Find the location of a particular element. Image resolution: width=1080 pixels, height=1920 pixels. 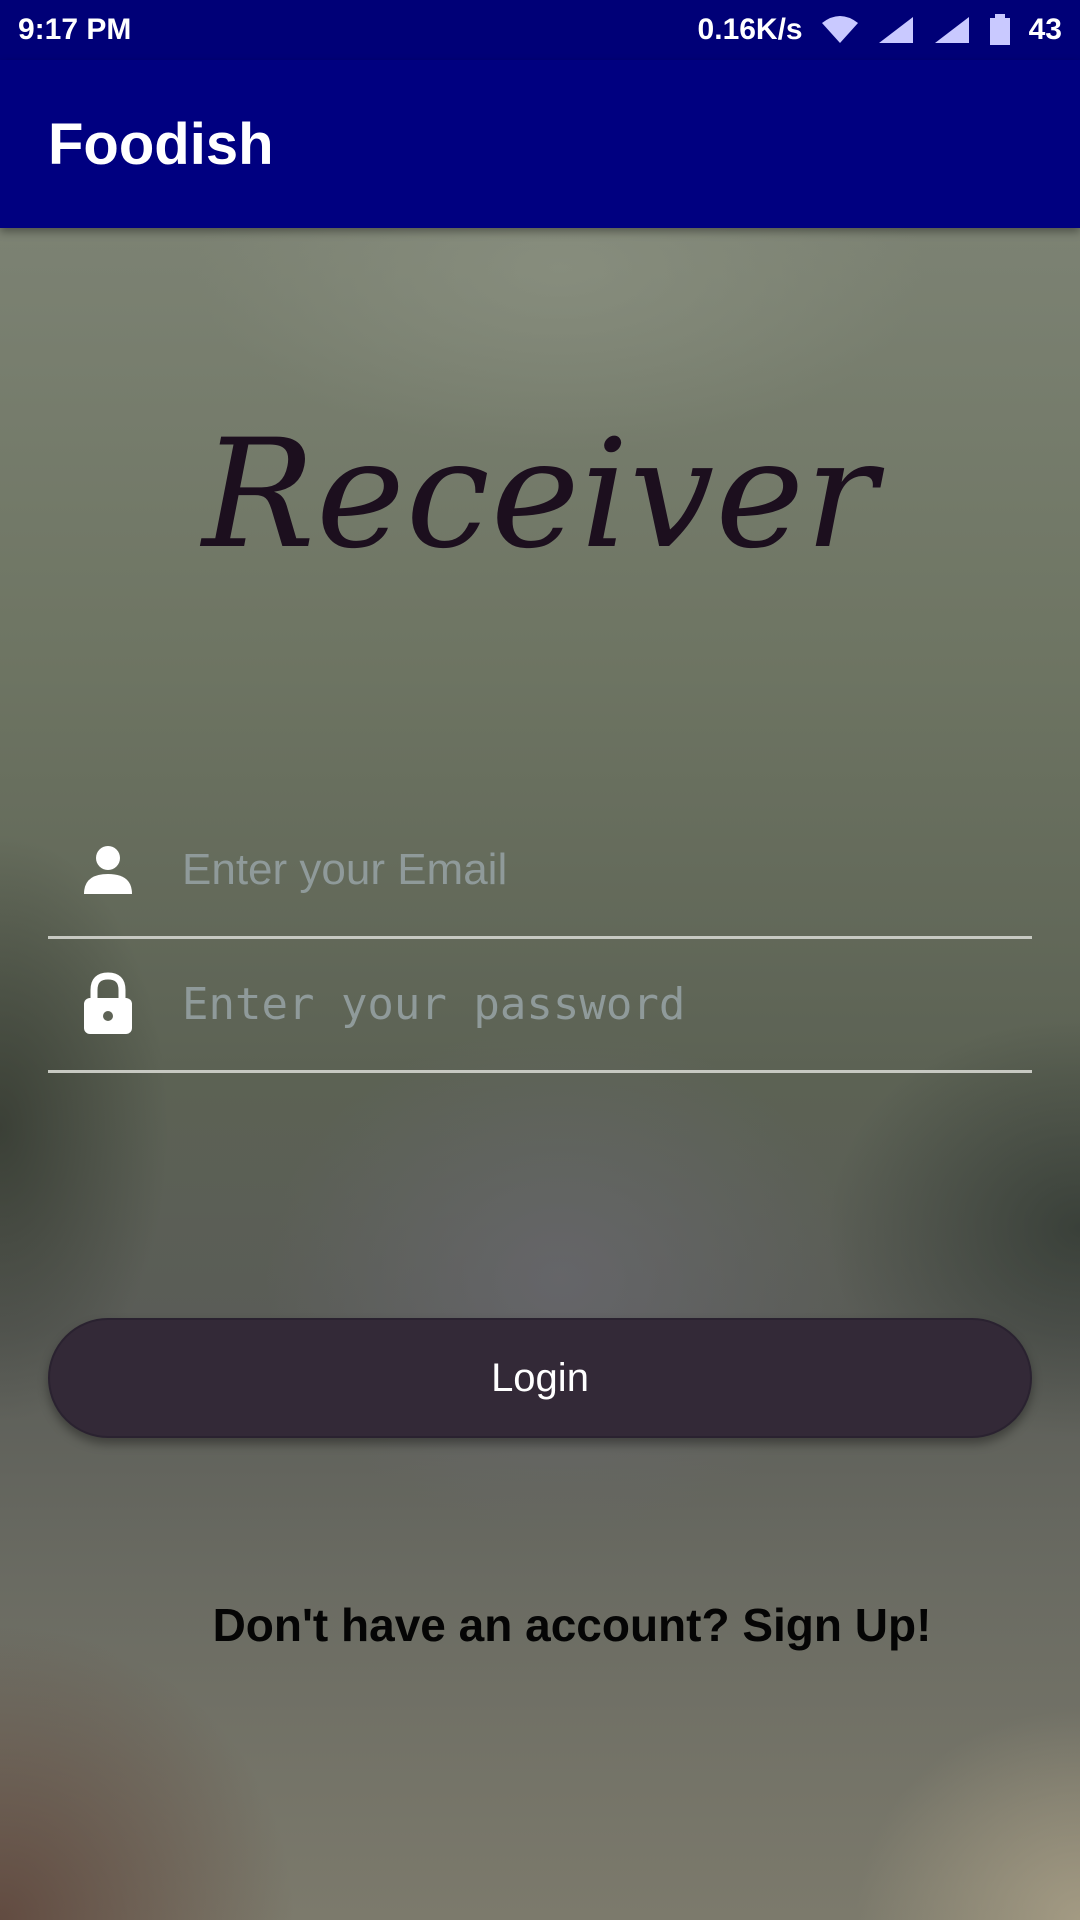

status-icons: 0.16K/s 43 is located at coordinates (880, 30).